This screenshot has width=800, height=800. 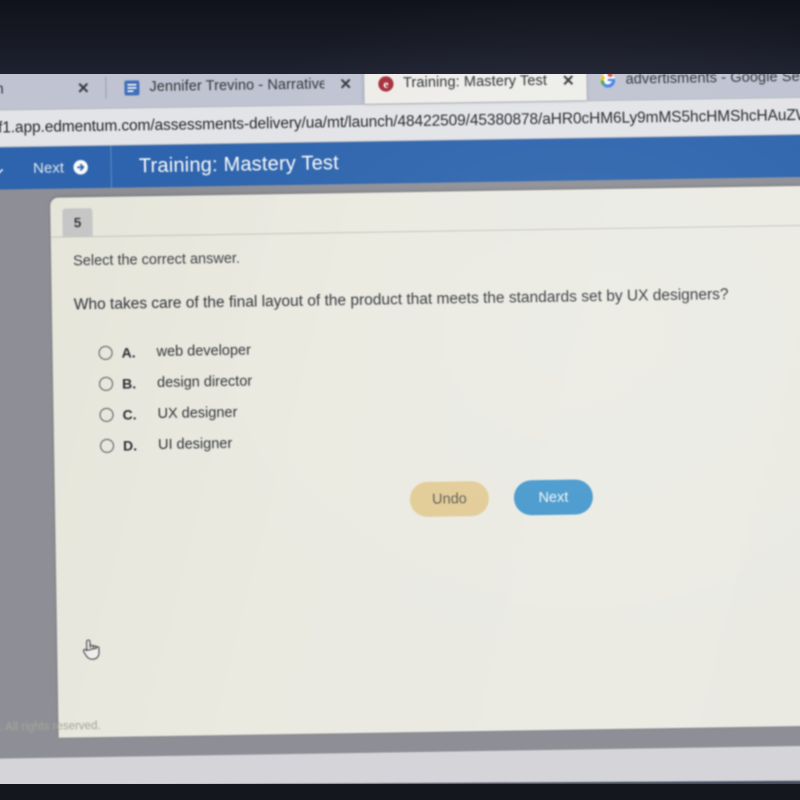 I want to click on screen-bezel-top, so click(x=400, y=37).